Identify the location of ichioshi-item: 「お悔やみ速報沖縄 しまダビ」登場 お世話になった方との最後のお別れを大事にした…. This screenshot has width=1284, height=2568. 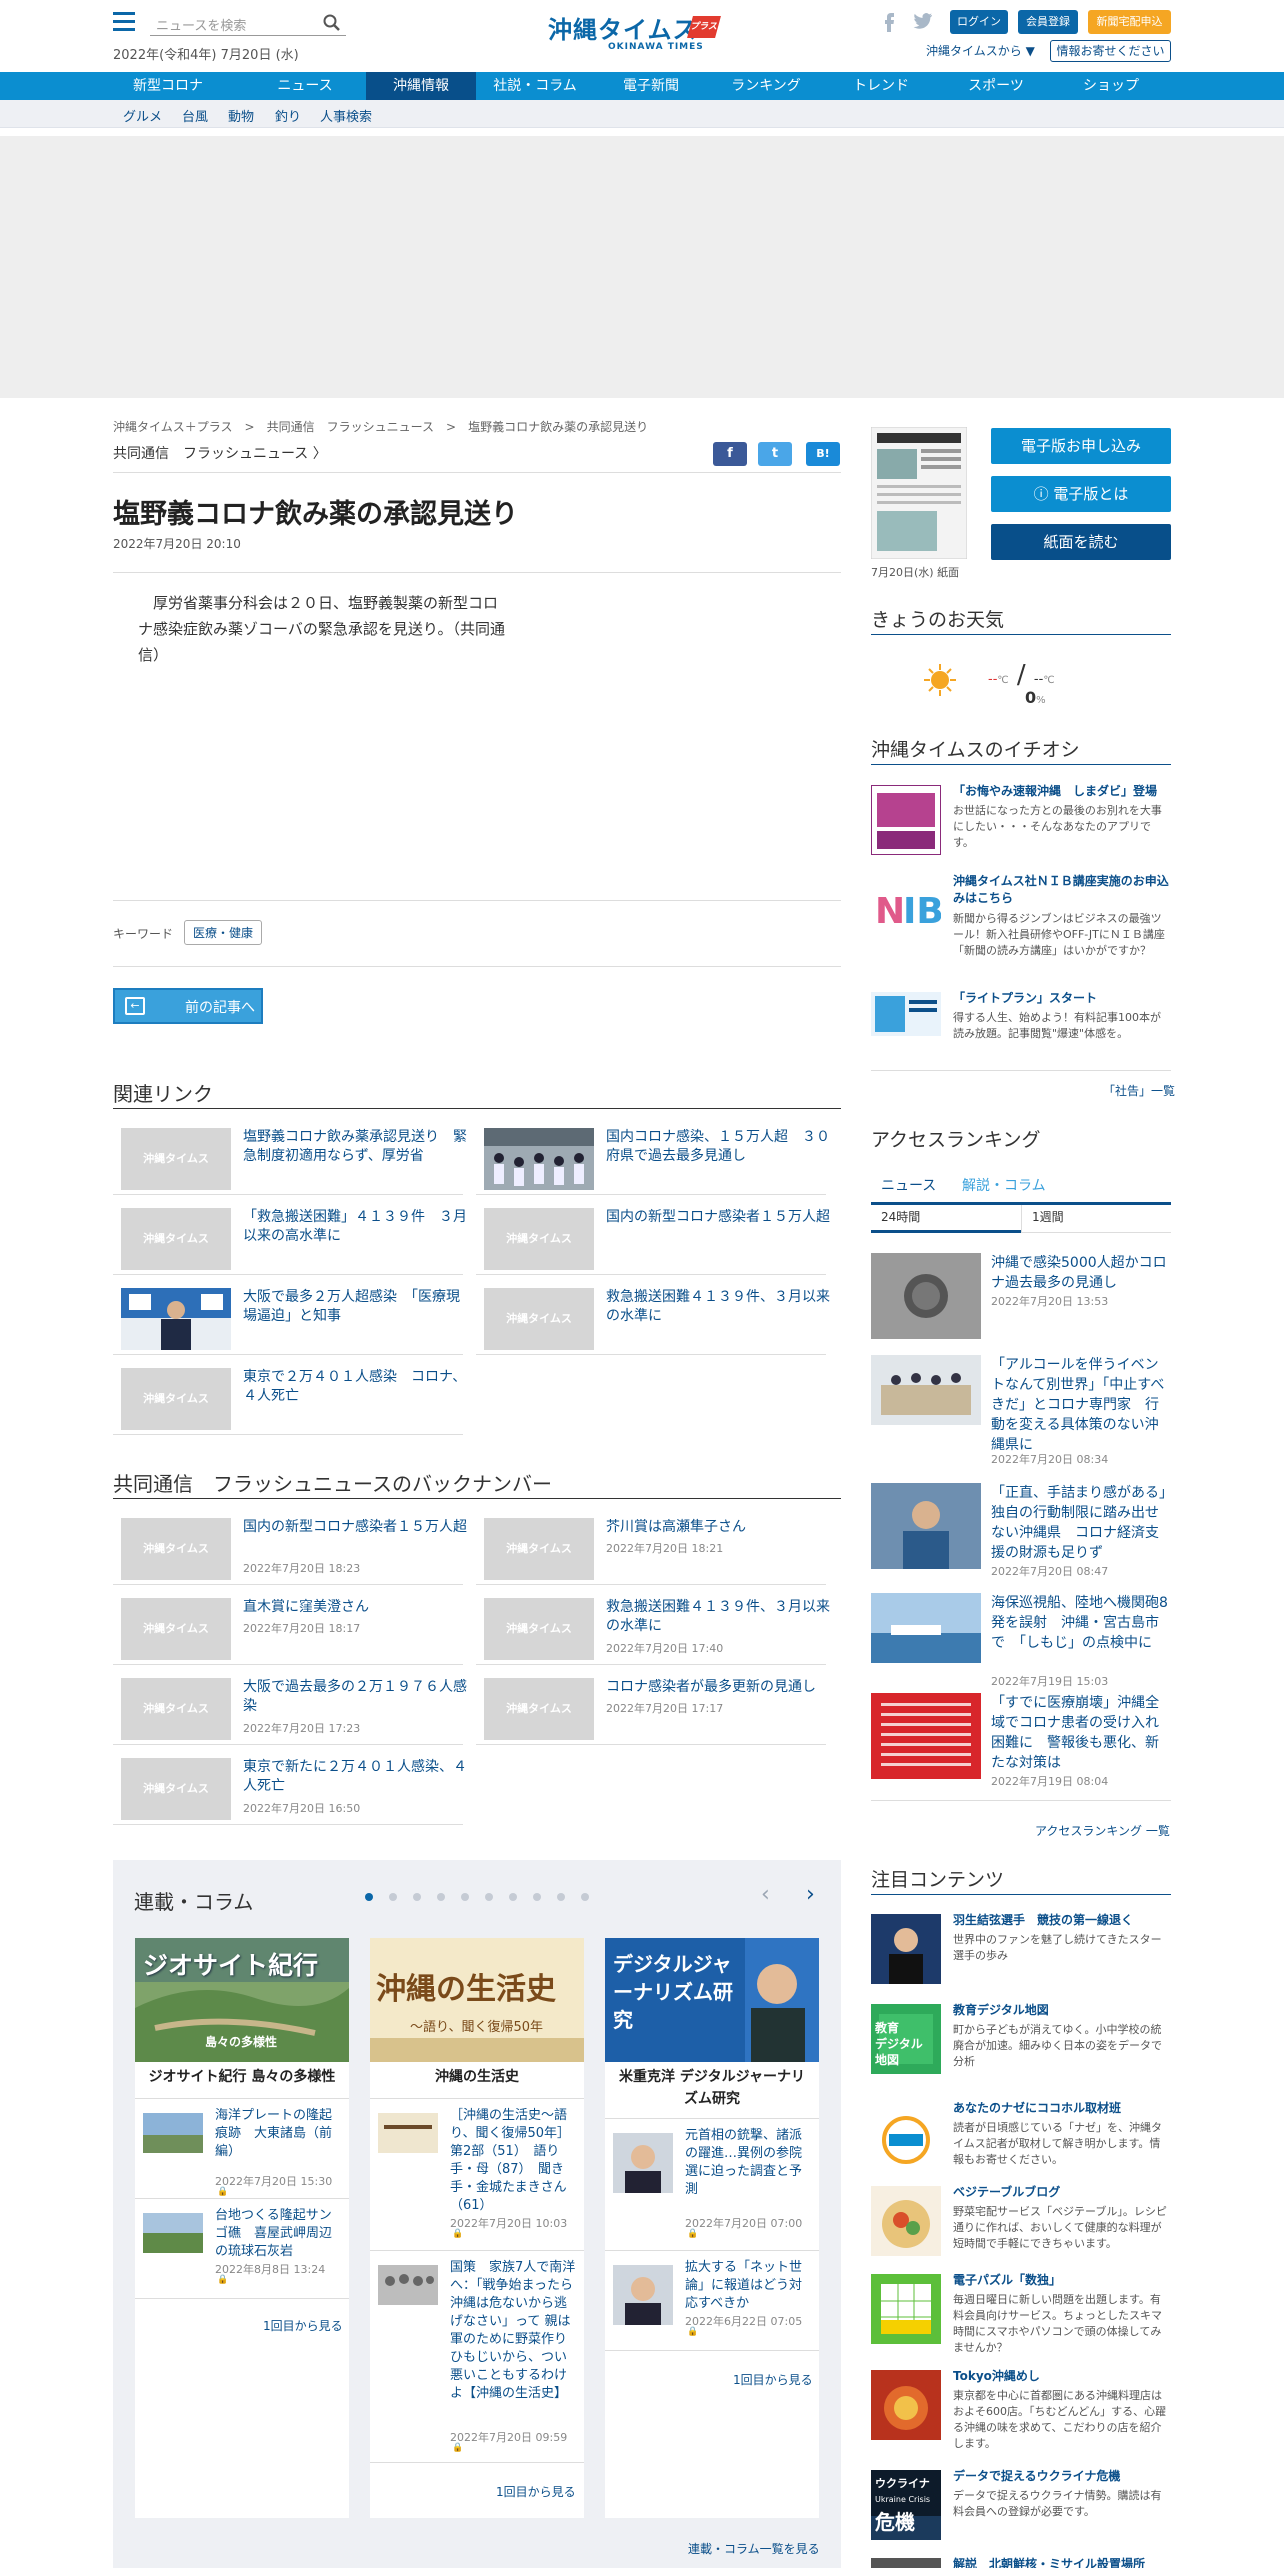
(1021, 823).